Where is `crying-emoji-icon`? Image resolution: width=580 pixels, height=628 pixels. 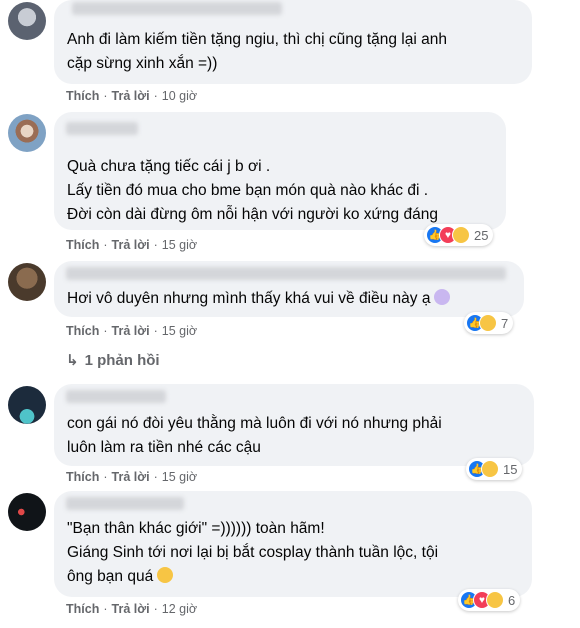
crying-emoji-icon is located at coordinates (165, 575).